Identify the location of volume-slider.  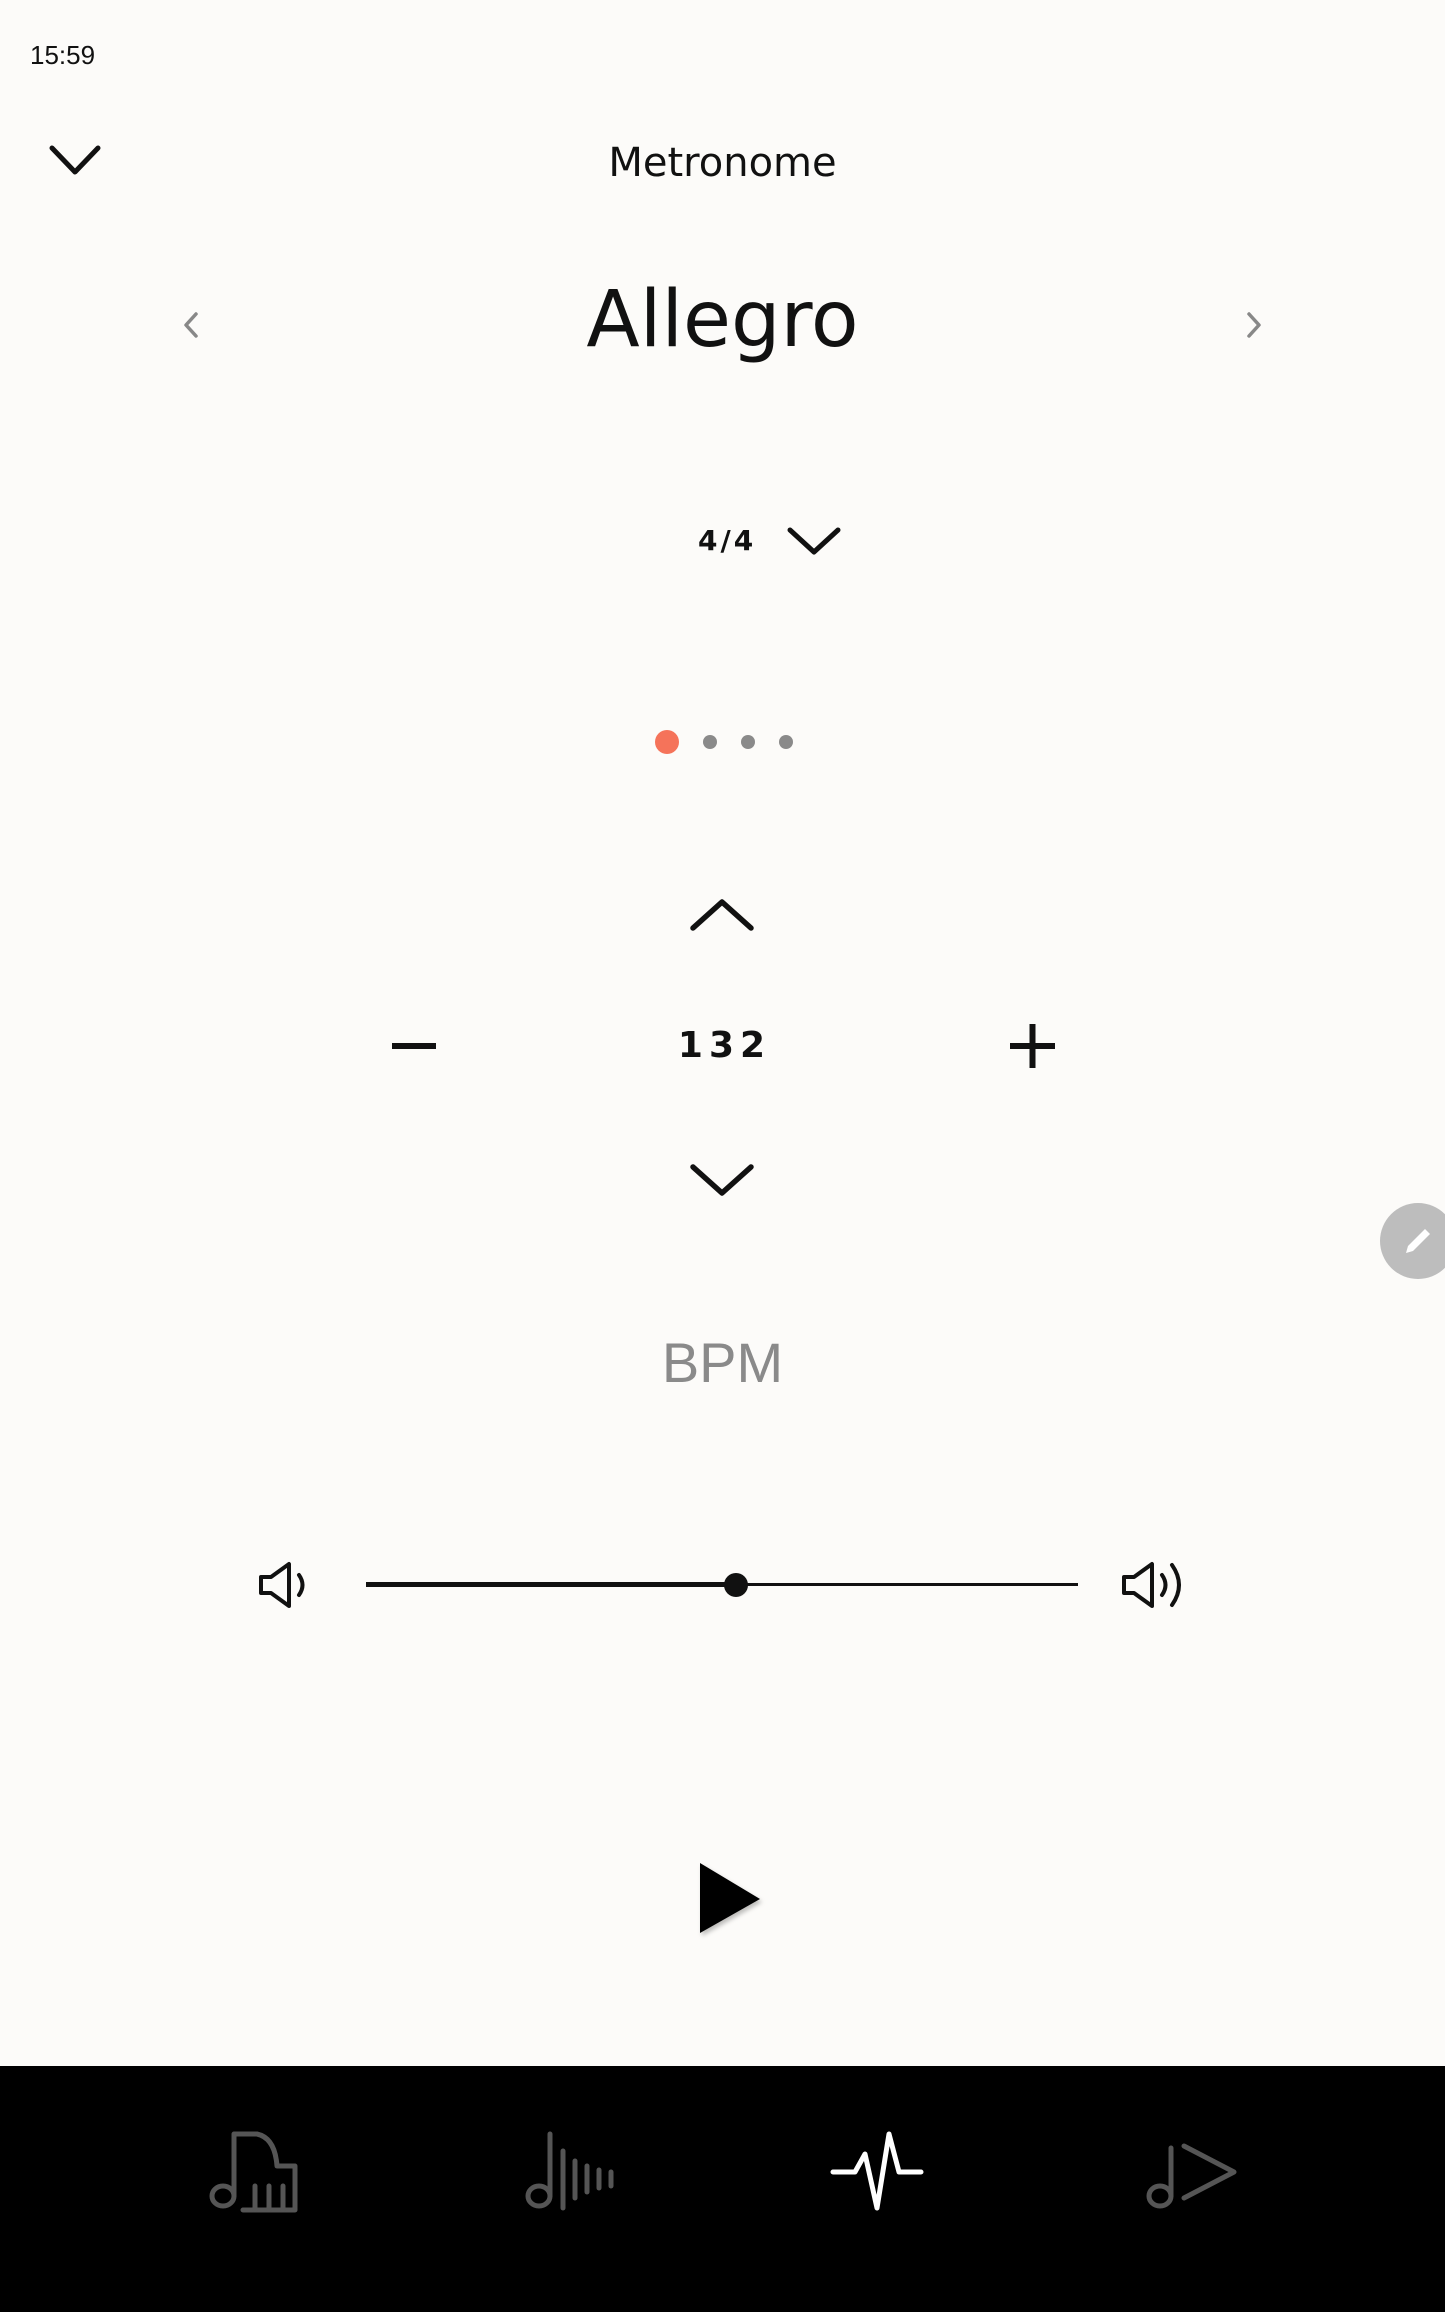
(722, 1585).